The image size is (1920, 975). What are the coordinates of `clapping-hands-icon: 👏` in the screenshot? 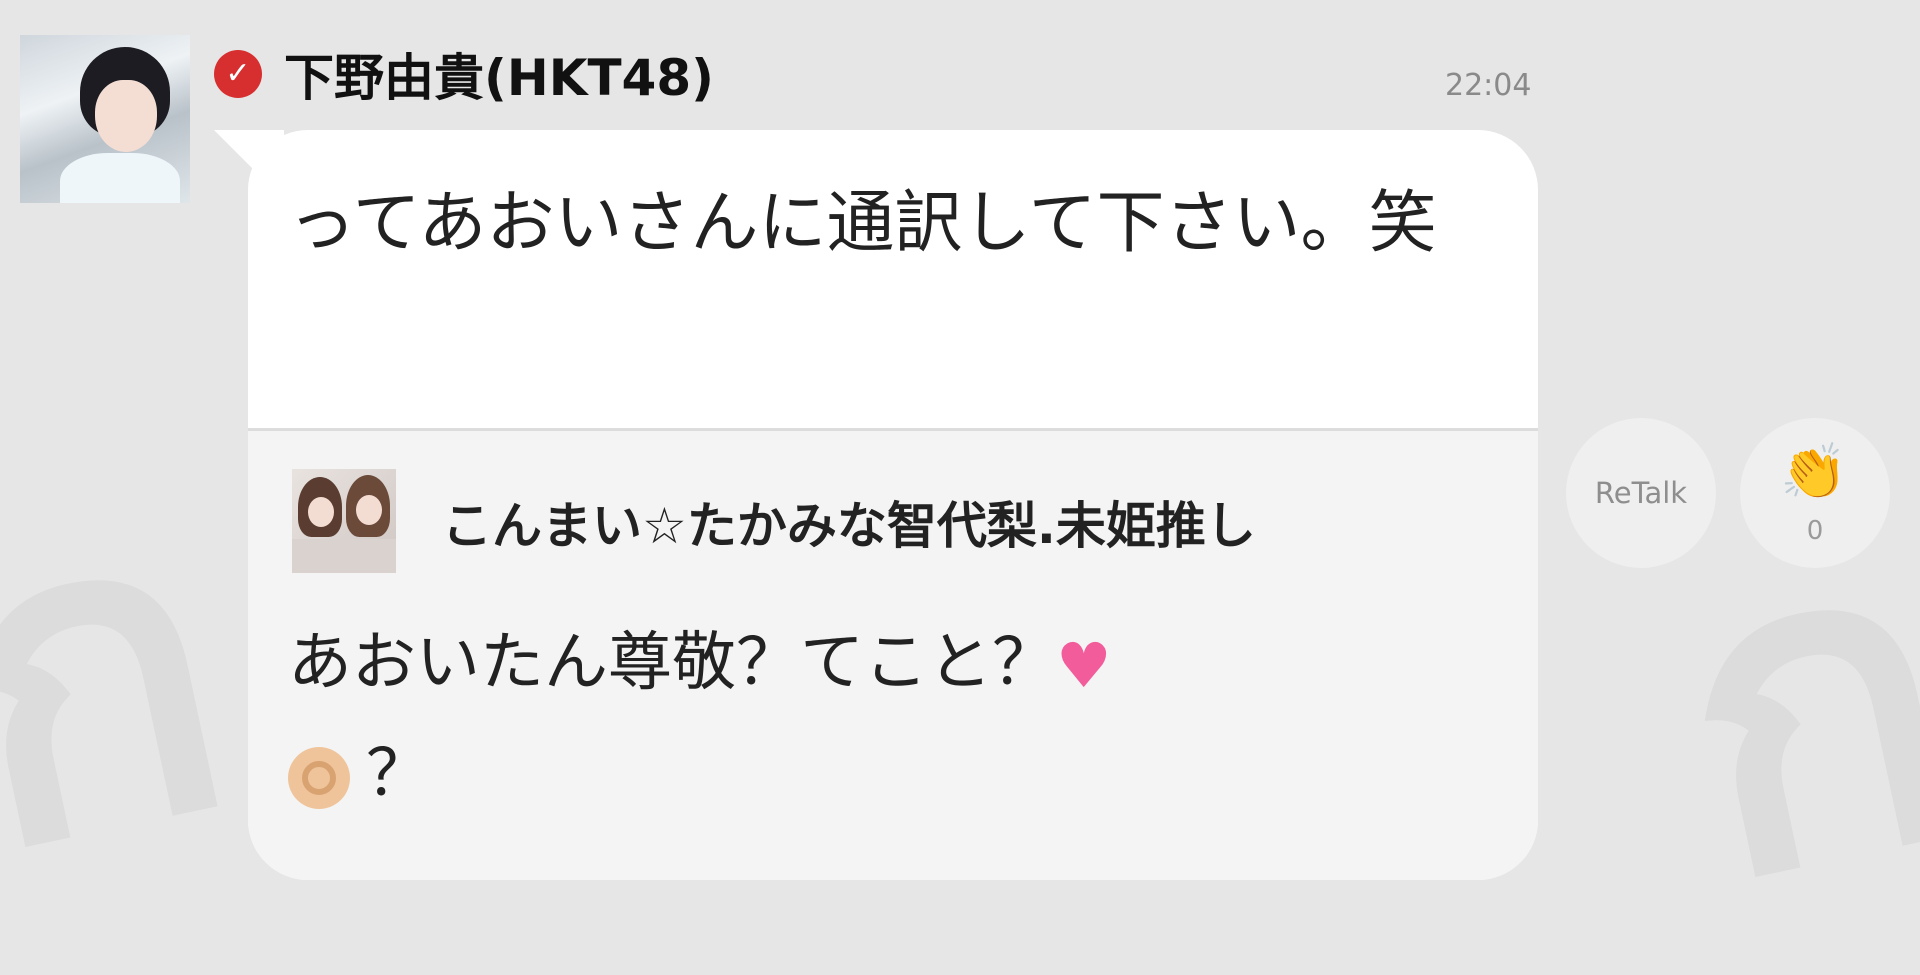 It's located at (1814, 471).